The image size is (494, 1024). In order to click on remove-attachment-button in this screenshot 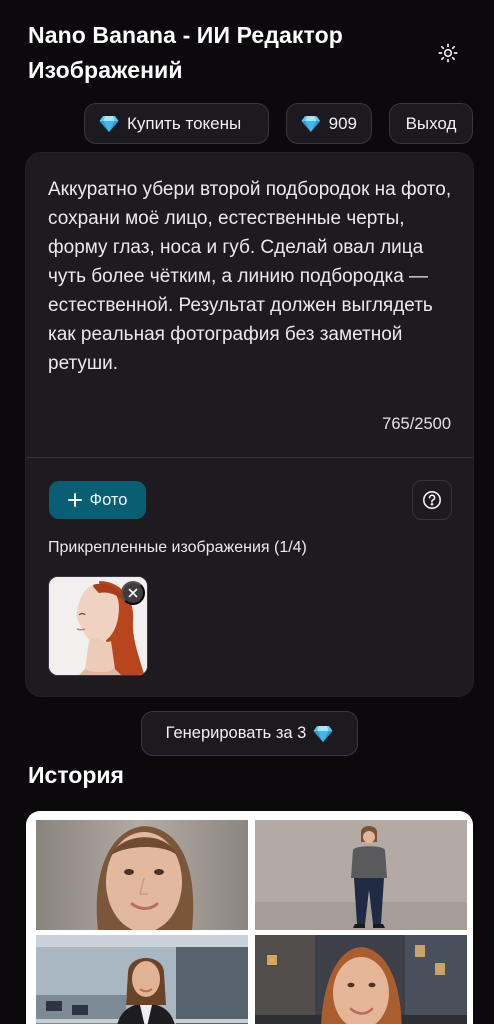, I will do `click(133, 593)`.